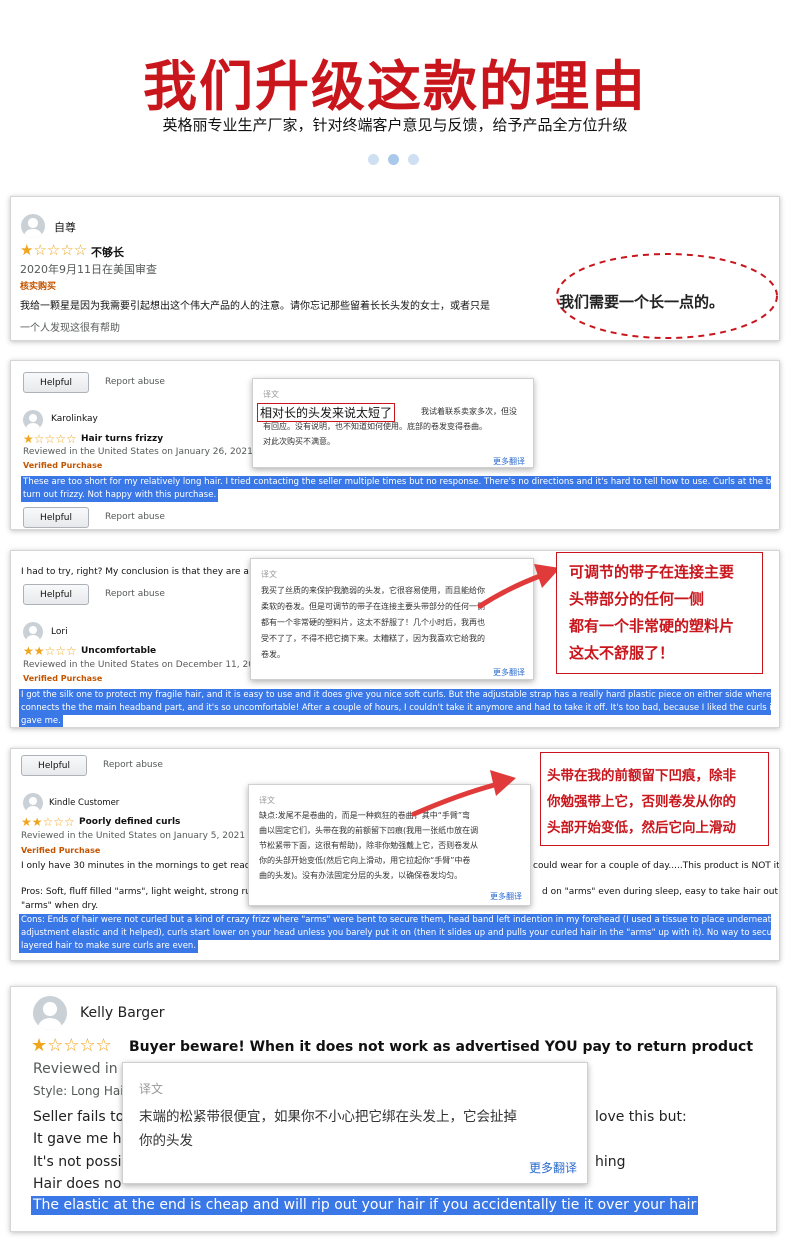 This screenshot has width=790, height=1253. What do you see at coordinates (641, 802) in the screenshot?
I see `callout-line: 你勉强带上它，否则卷发从你的` at bounding box center [641, 802].